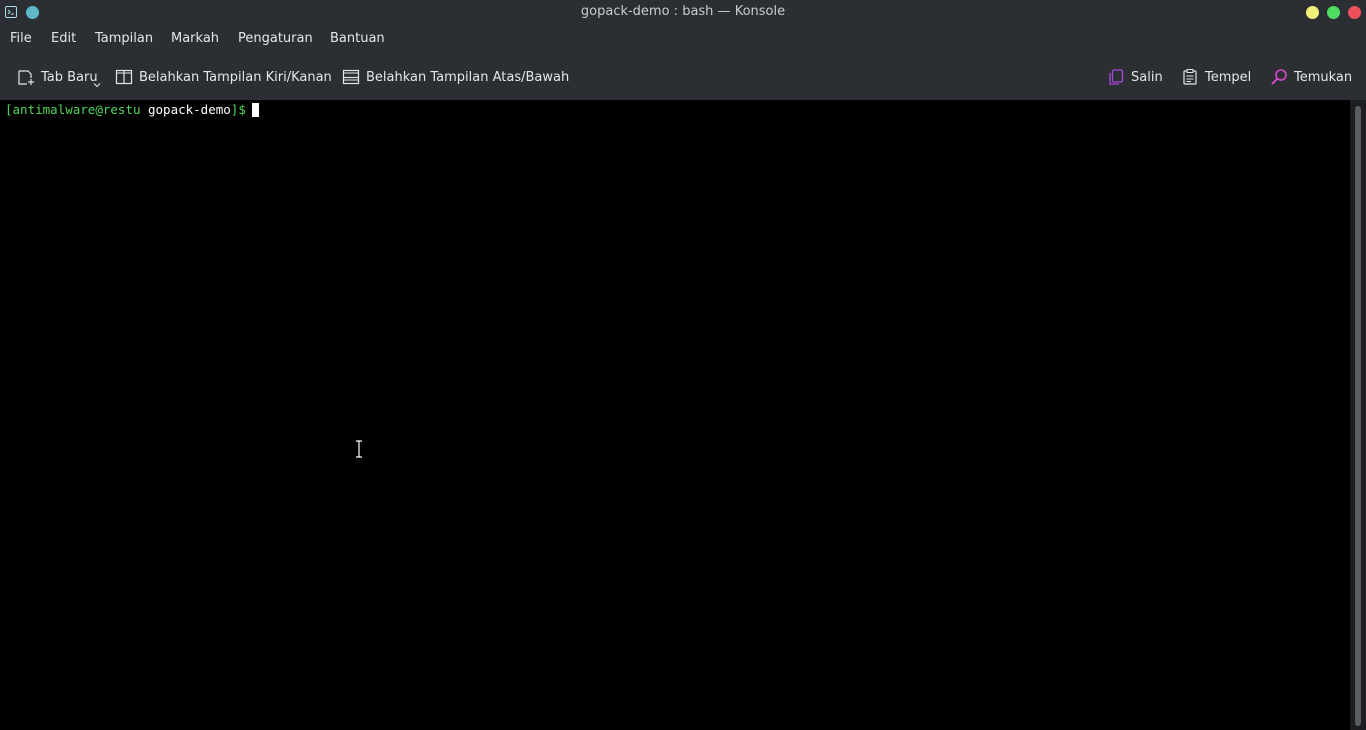 The image size is (1366, 730). Describe the element at coordinates (1116, 77) in the screenshot. I see `copy-icon` at that location.